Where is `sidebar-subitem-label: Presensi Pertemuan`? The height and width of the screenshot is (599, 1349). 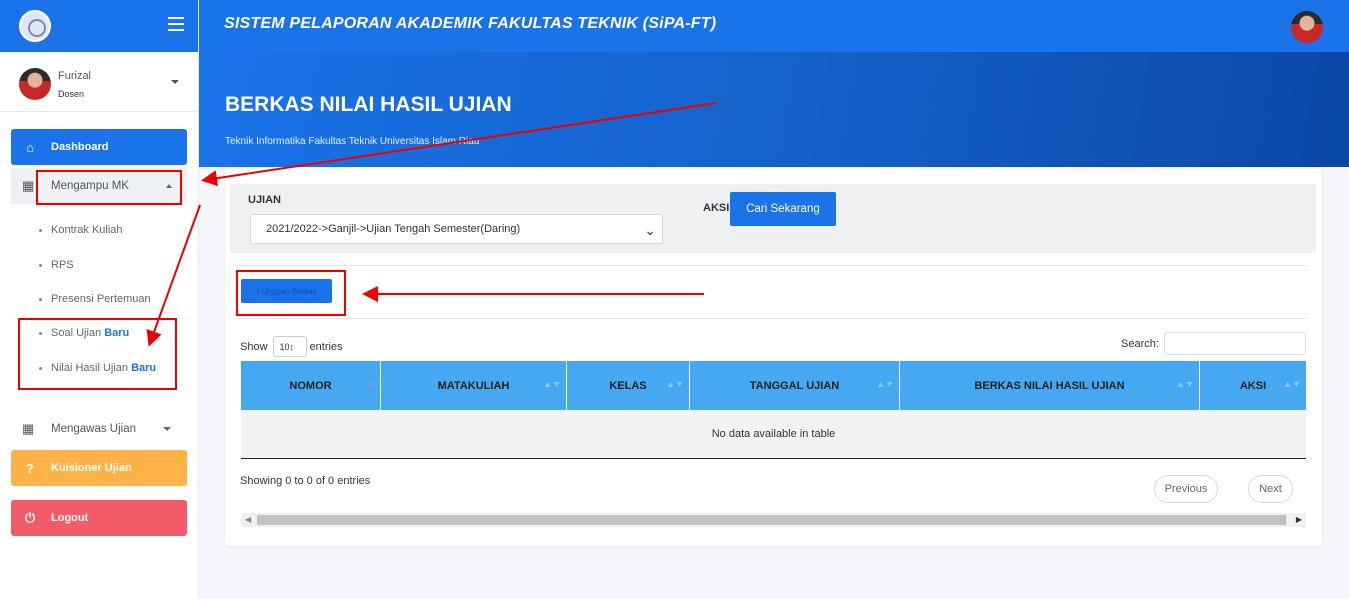 sidebar-subitem-label: Presensi Pertemuan is located at coordinates (101, 299).